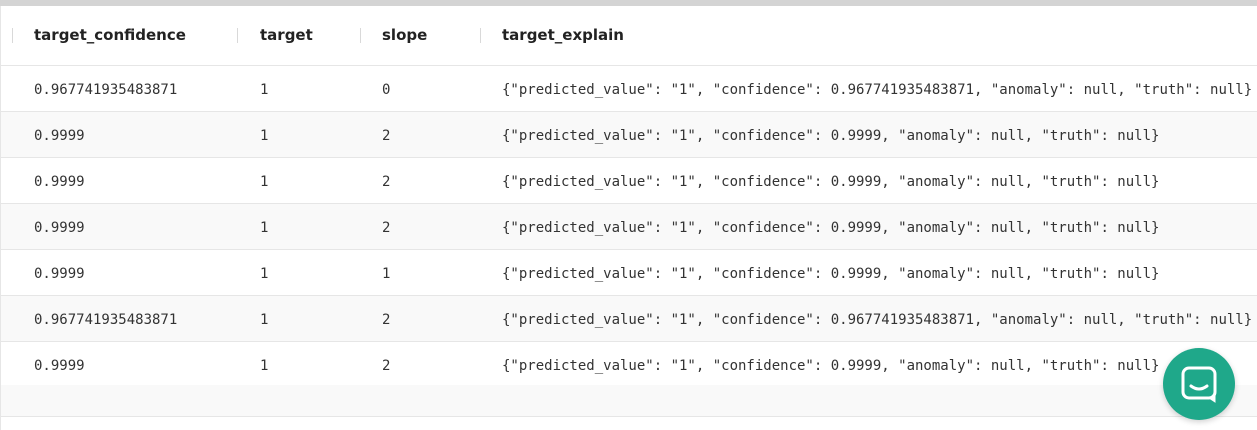 The width and height of the screenshot is (1257, 430). Describe the element at coordinates (386, 274) in the screenshot. I see `cell-slope: 1` at that location.